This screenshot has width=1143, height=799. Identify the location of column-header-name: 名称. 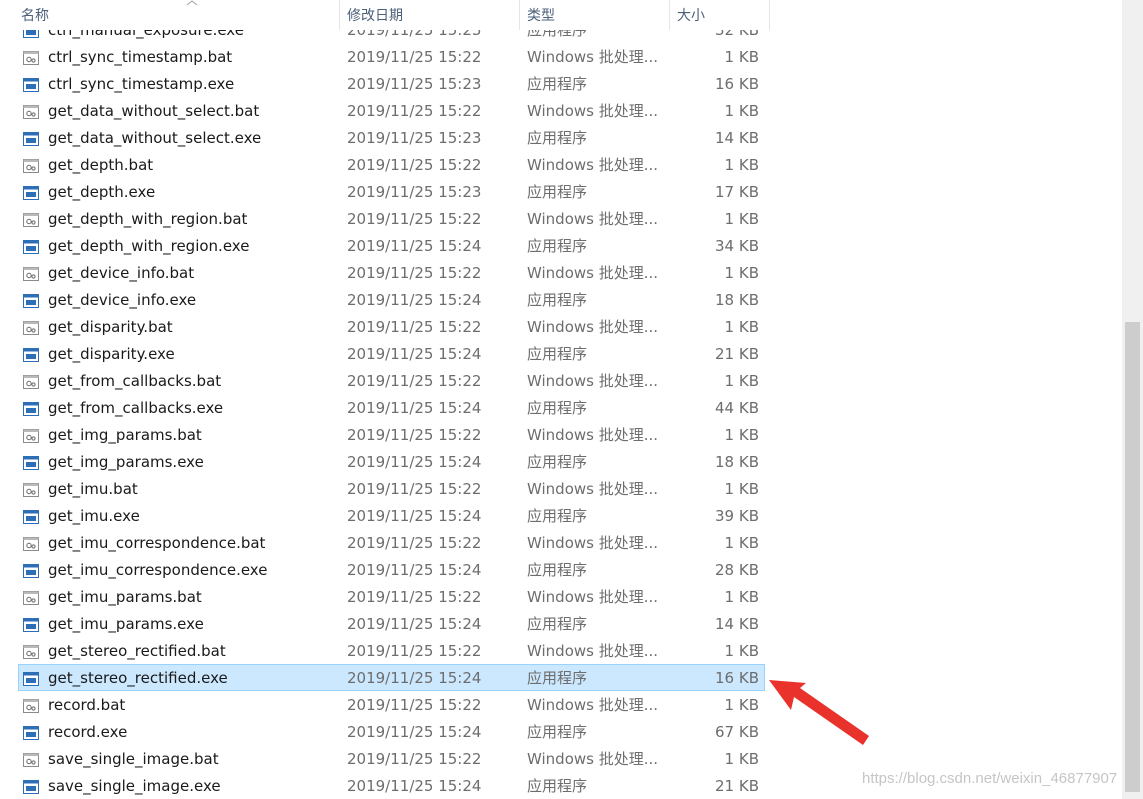
(177, 15).